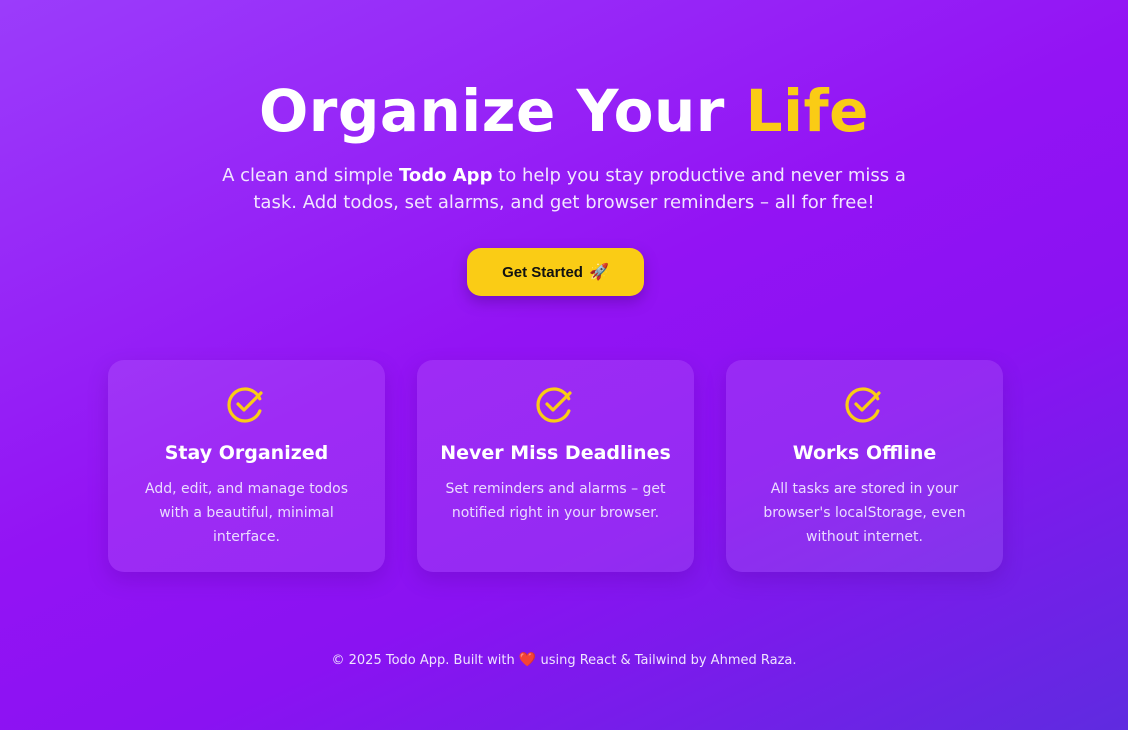  I want to click on rocket-icon: 🚀, so click(598, 272).